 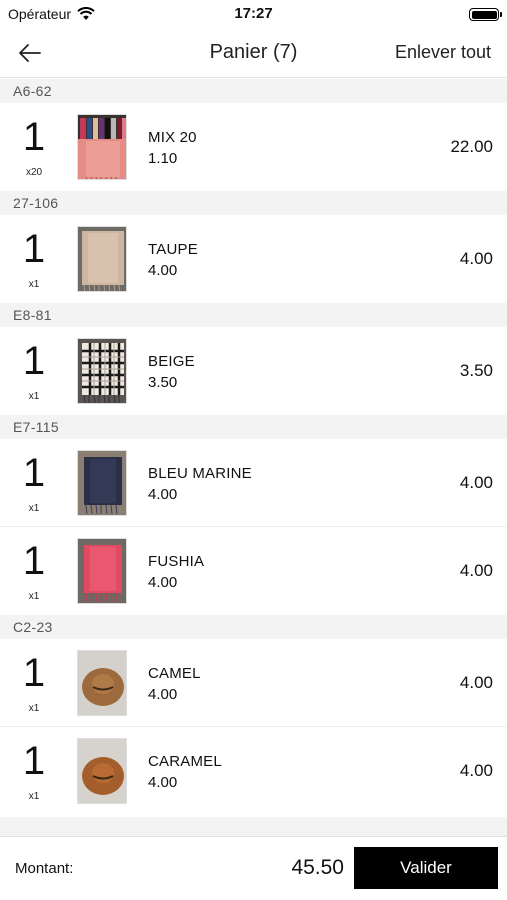 What do you see at coordinates (426, 868) in the screenshot?
I see `validate-button: Valider` at bounding box center [426, 868].